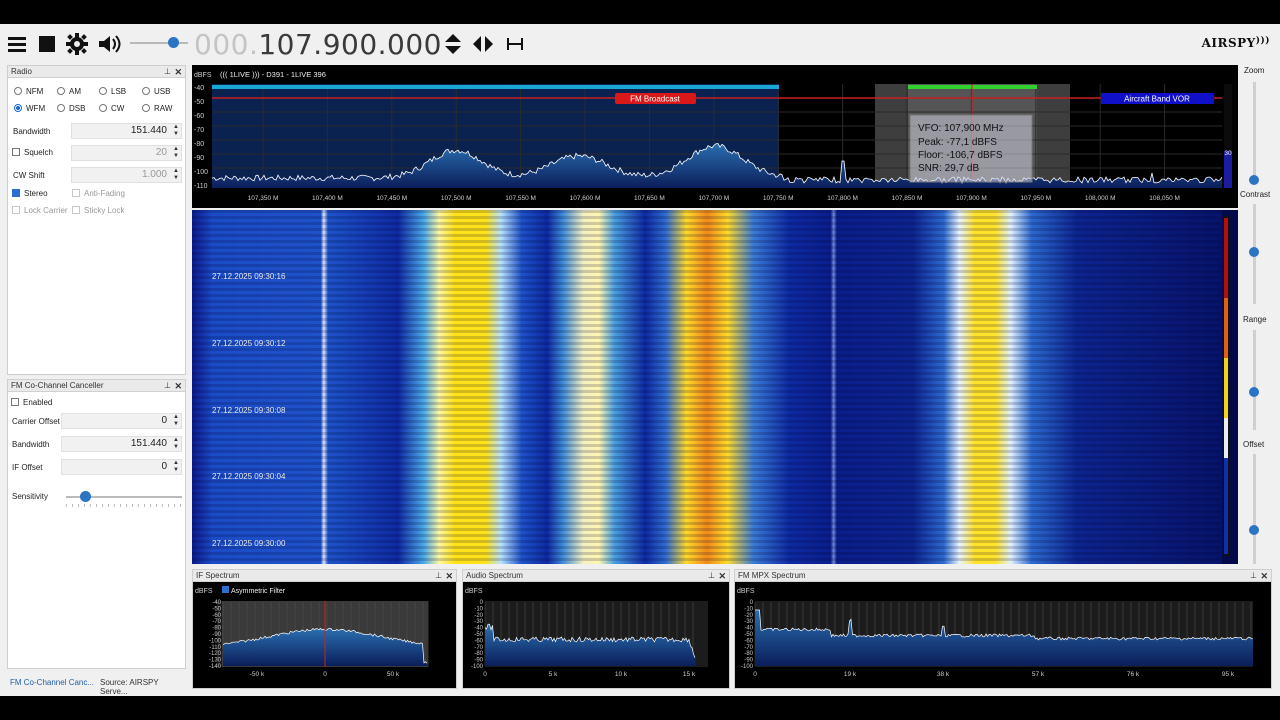 The image size is (1280, 720). What do you see at coordinates (77, 44) in the screenshot?
I see `gear-icon` at bounding box center [77, 44].